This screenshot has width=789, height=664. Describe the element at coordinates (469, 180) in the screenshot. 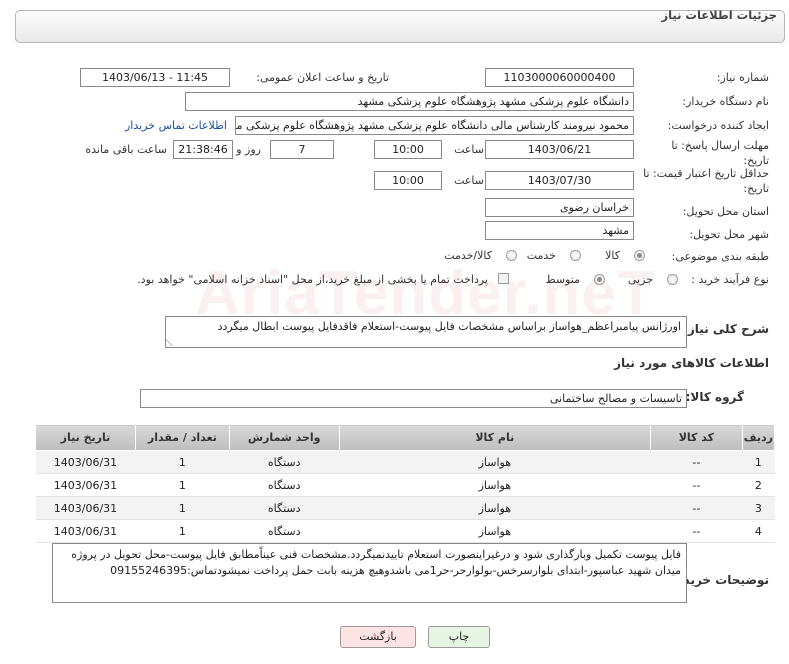

I see `validity-time-label: ساعت` at that location.